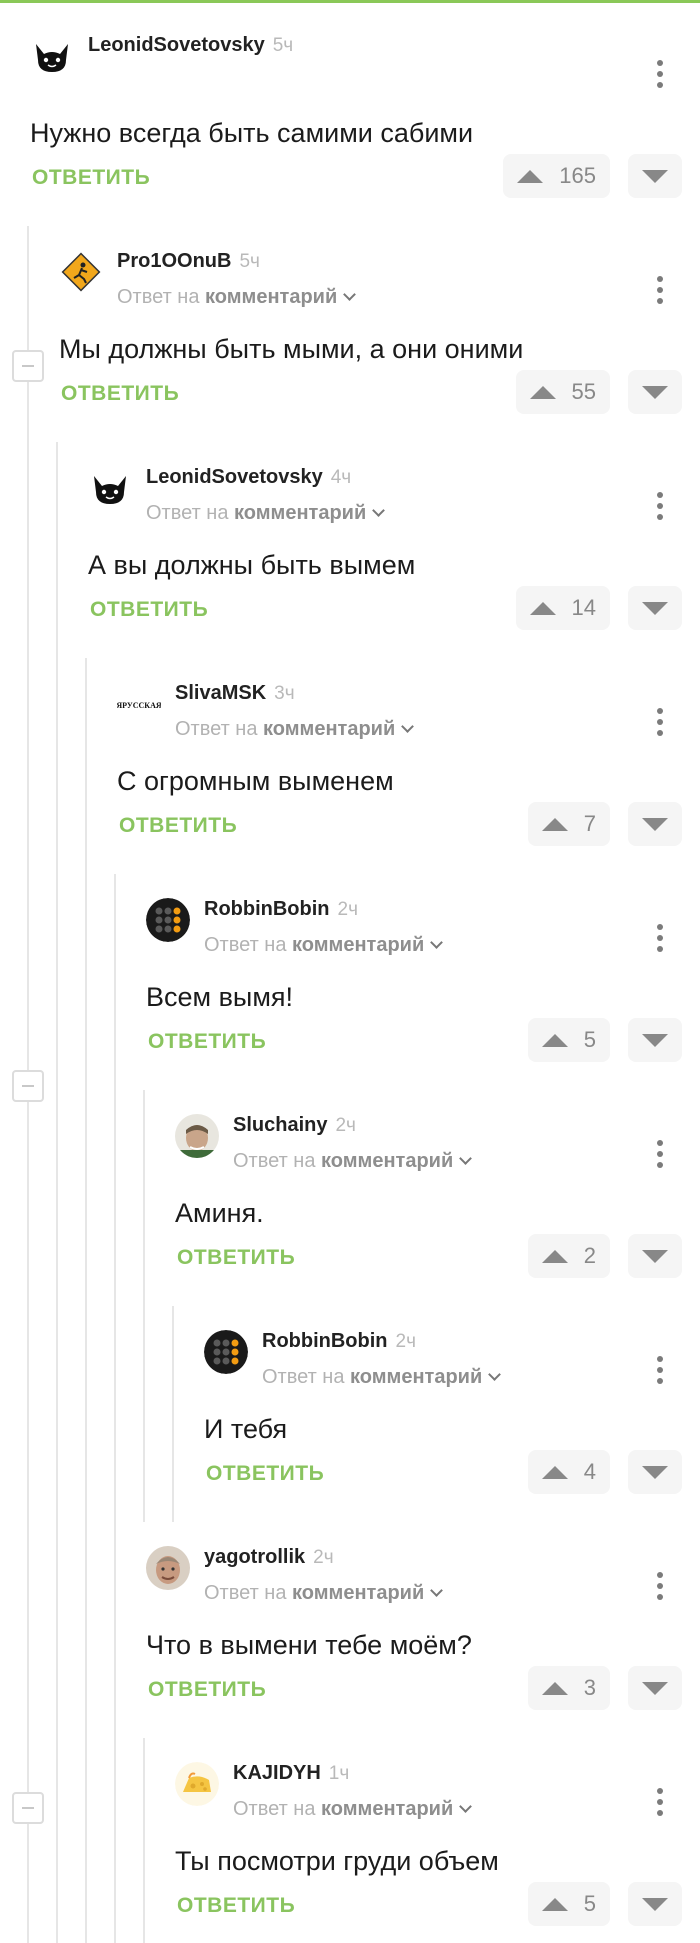 This screenshot has height=1943, width=700. I want to click on warning-sign-avatar, so click(81, 272).